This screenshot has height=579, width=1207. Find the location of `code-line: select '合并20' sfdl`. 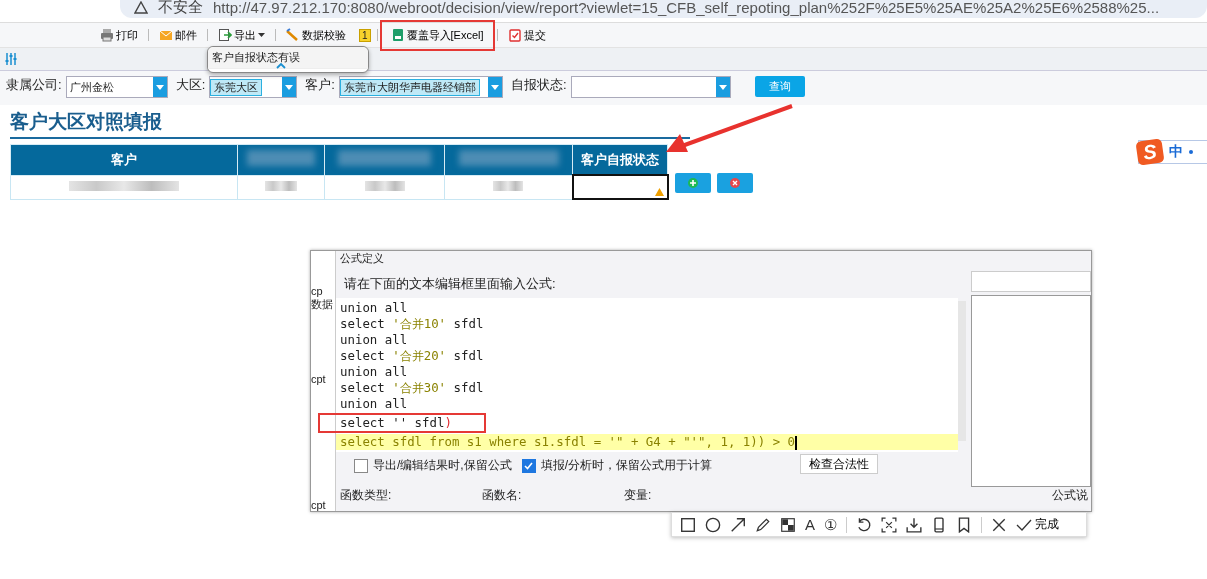

code-line: select '合并20' sfdl is located at coordinates (411, 356).